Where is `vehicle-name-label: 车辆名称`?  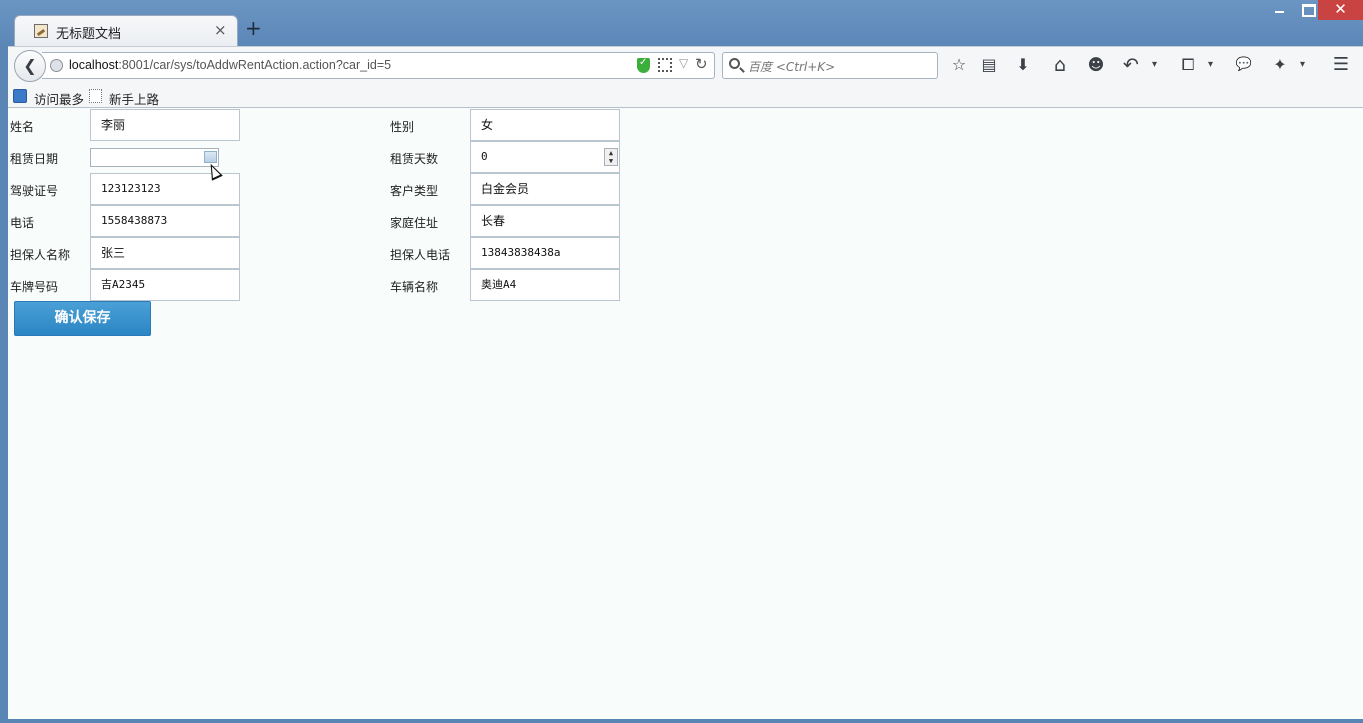 vehicle-name-label: 车辆名称 is located at coordinates (414, 287).